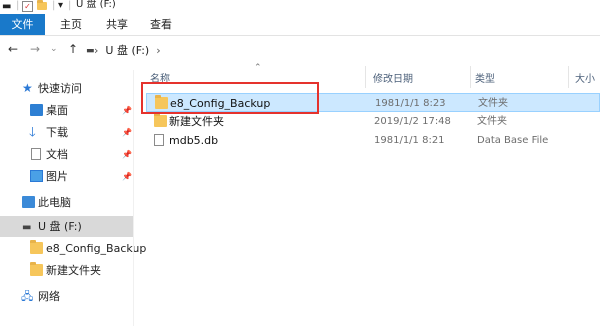 The image size is (600, 326). I want to click on pictures-icon, so click(36, 176).